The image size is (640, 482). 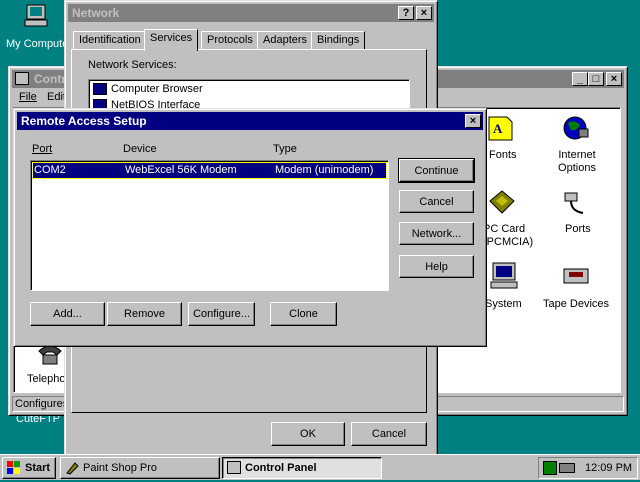 I want to click on tab-identification: Identification, so click(x=110, y=40).